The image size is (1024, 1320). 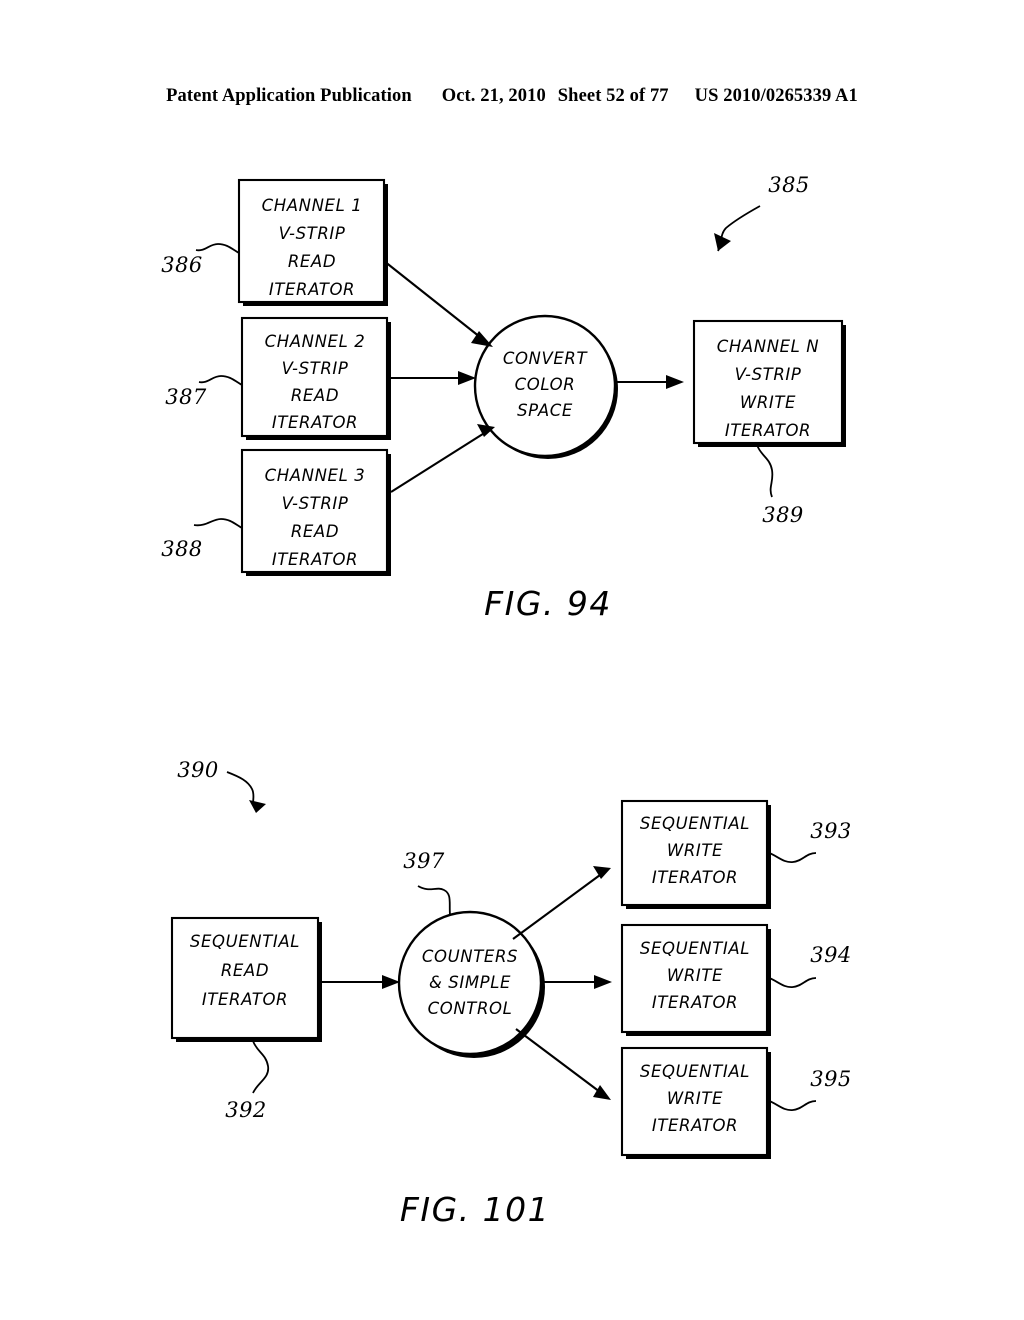 I want to click on node-seqwrite3-line-1: WRITE, so click(x=695, y=1098).